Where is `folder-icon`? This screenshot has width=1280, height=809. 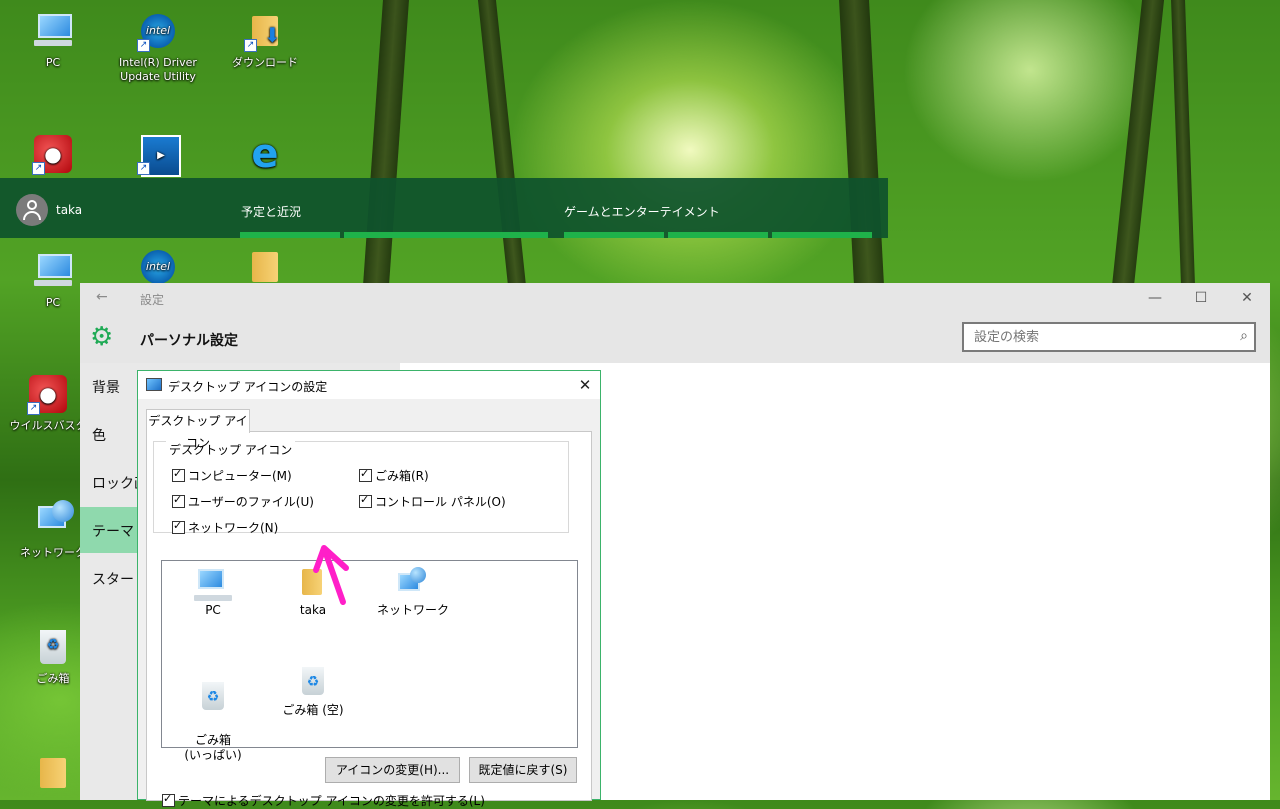 folder-icon is located at coordinates (265, 267).